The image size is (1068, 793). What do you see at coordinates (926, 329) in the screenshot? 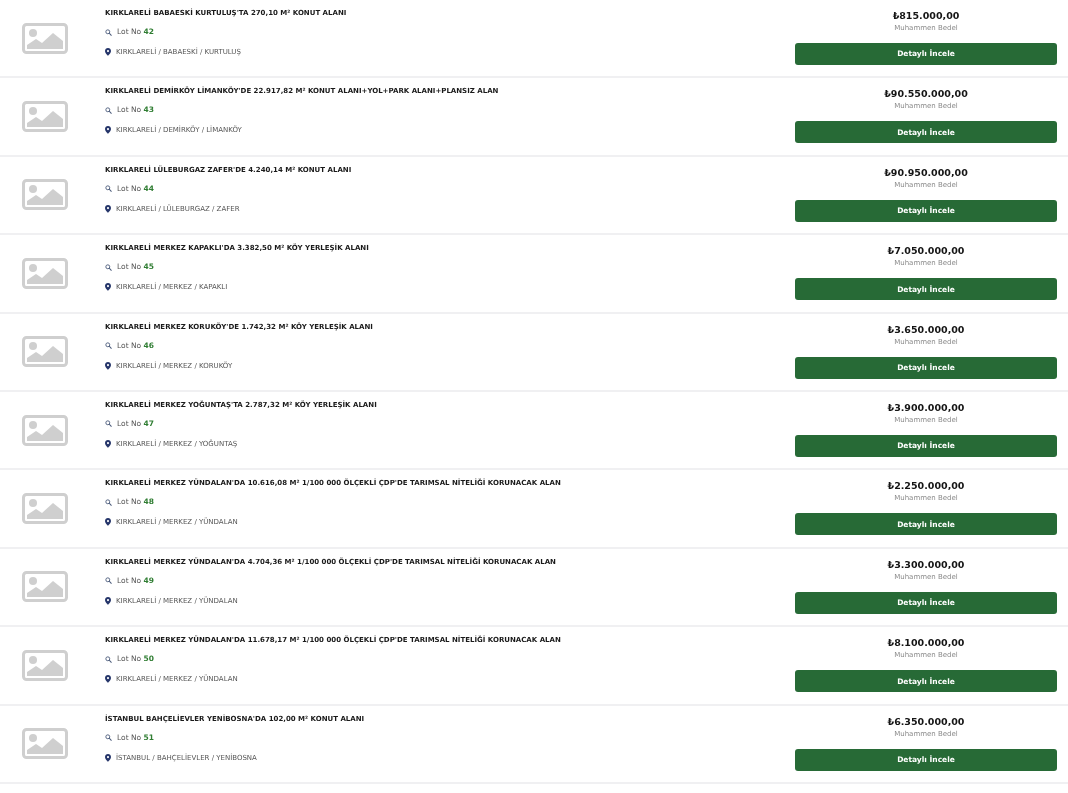
I see `price-text: ₺3.650.000,00` at bounding box center [926, 329].